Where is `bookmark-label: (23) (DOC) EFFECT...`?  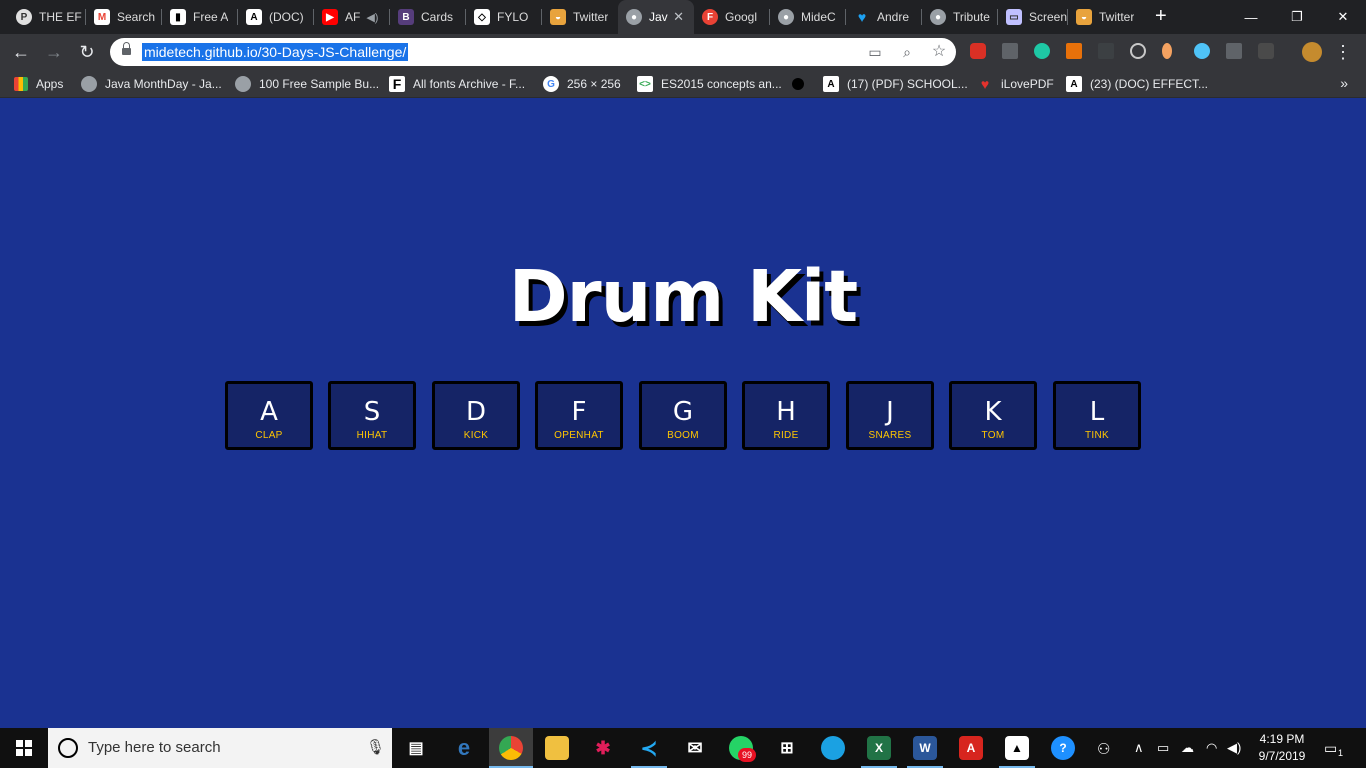
bookmark-label: (23) (DOC) EFFECT... is located at coordinates (1149, 84).